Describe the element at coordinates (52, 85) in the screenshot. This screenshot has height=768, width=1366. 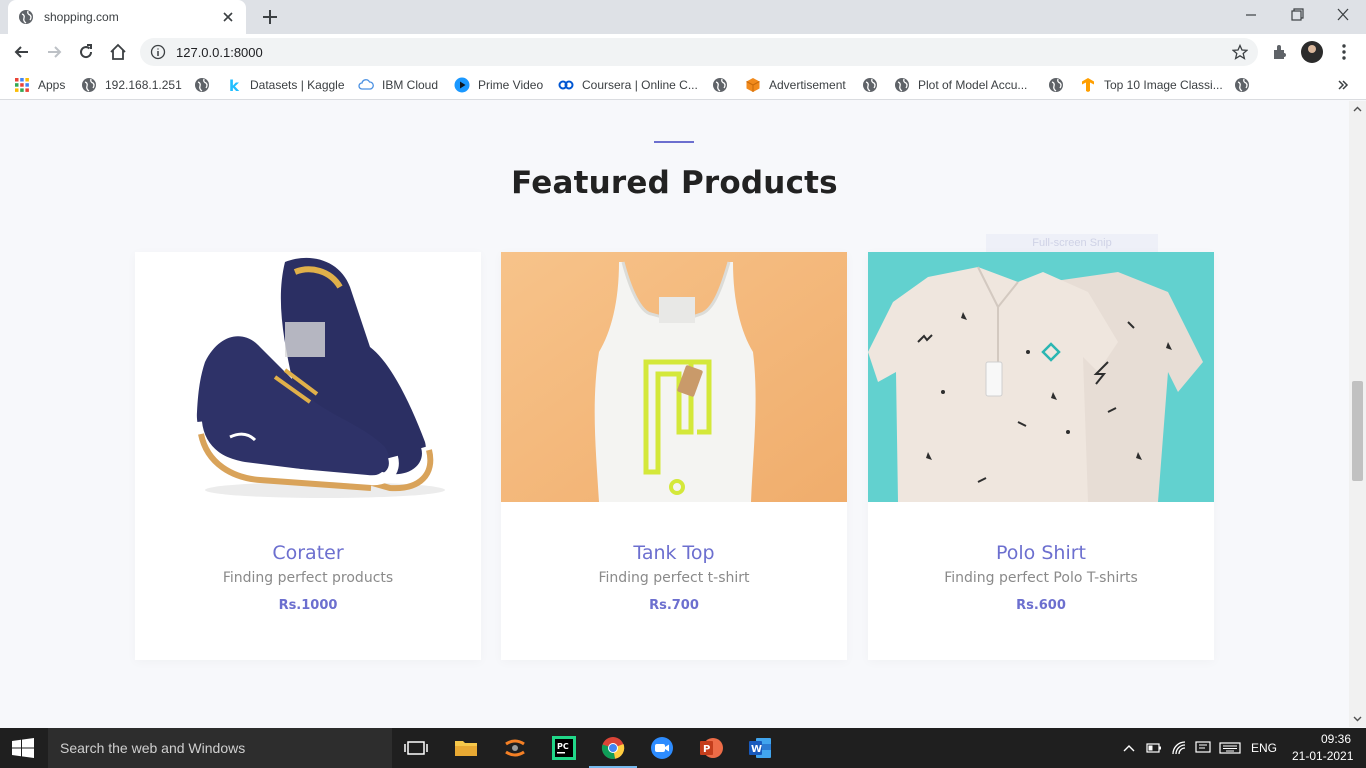
I see `bookmark-label: Apps` at that location.